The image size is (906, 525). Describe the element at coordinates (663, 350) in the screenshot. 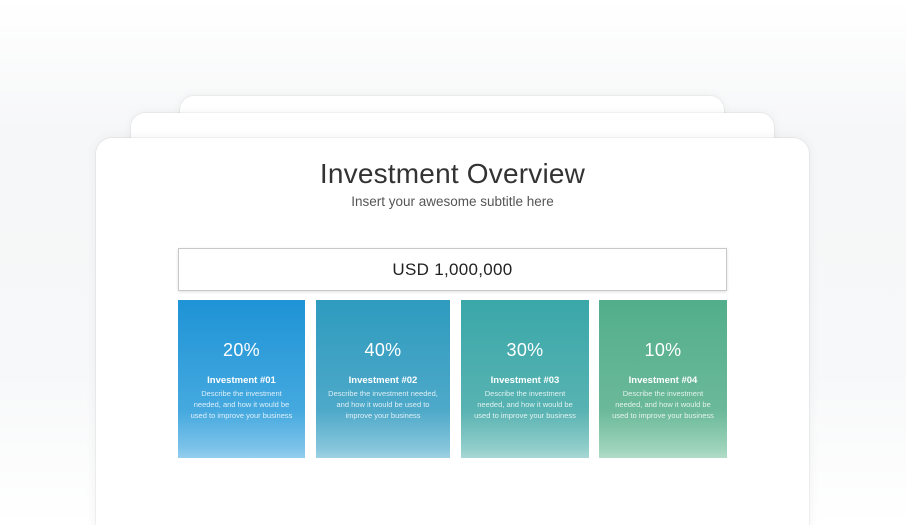

I see `investment-percent: 10%` at that location.